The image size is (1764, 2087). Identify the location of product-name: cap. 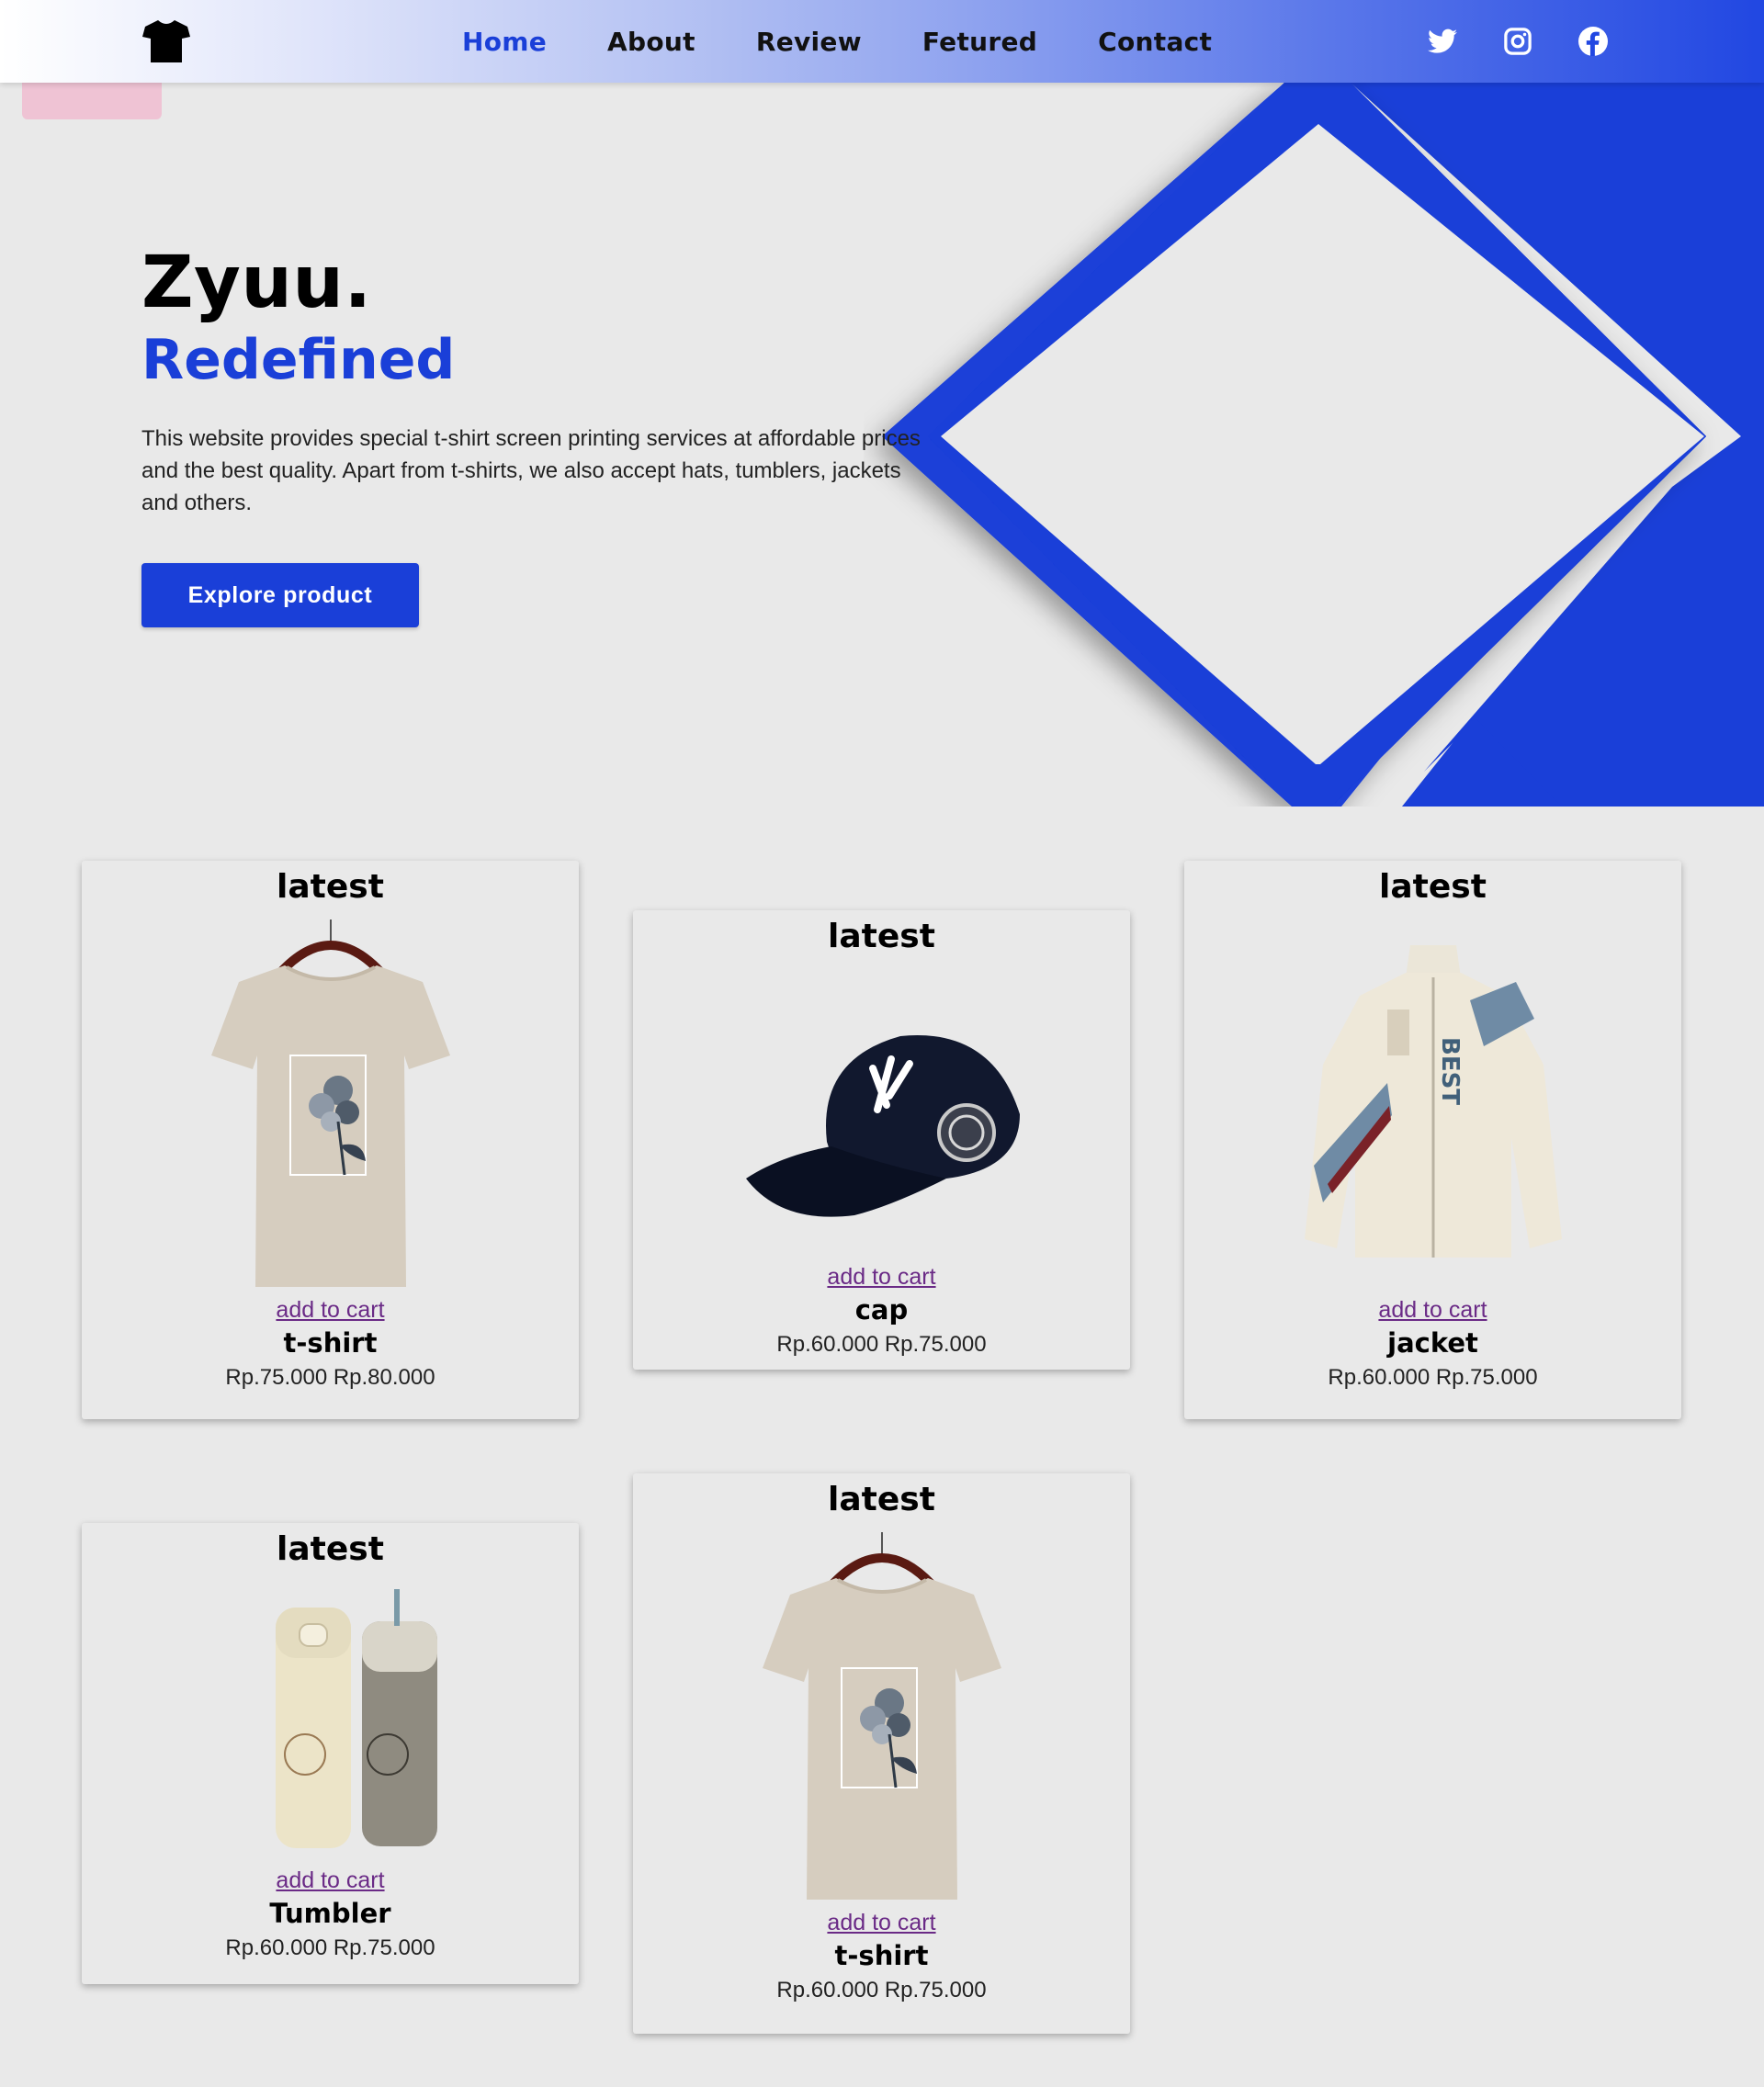
(882, 1310).